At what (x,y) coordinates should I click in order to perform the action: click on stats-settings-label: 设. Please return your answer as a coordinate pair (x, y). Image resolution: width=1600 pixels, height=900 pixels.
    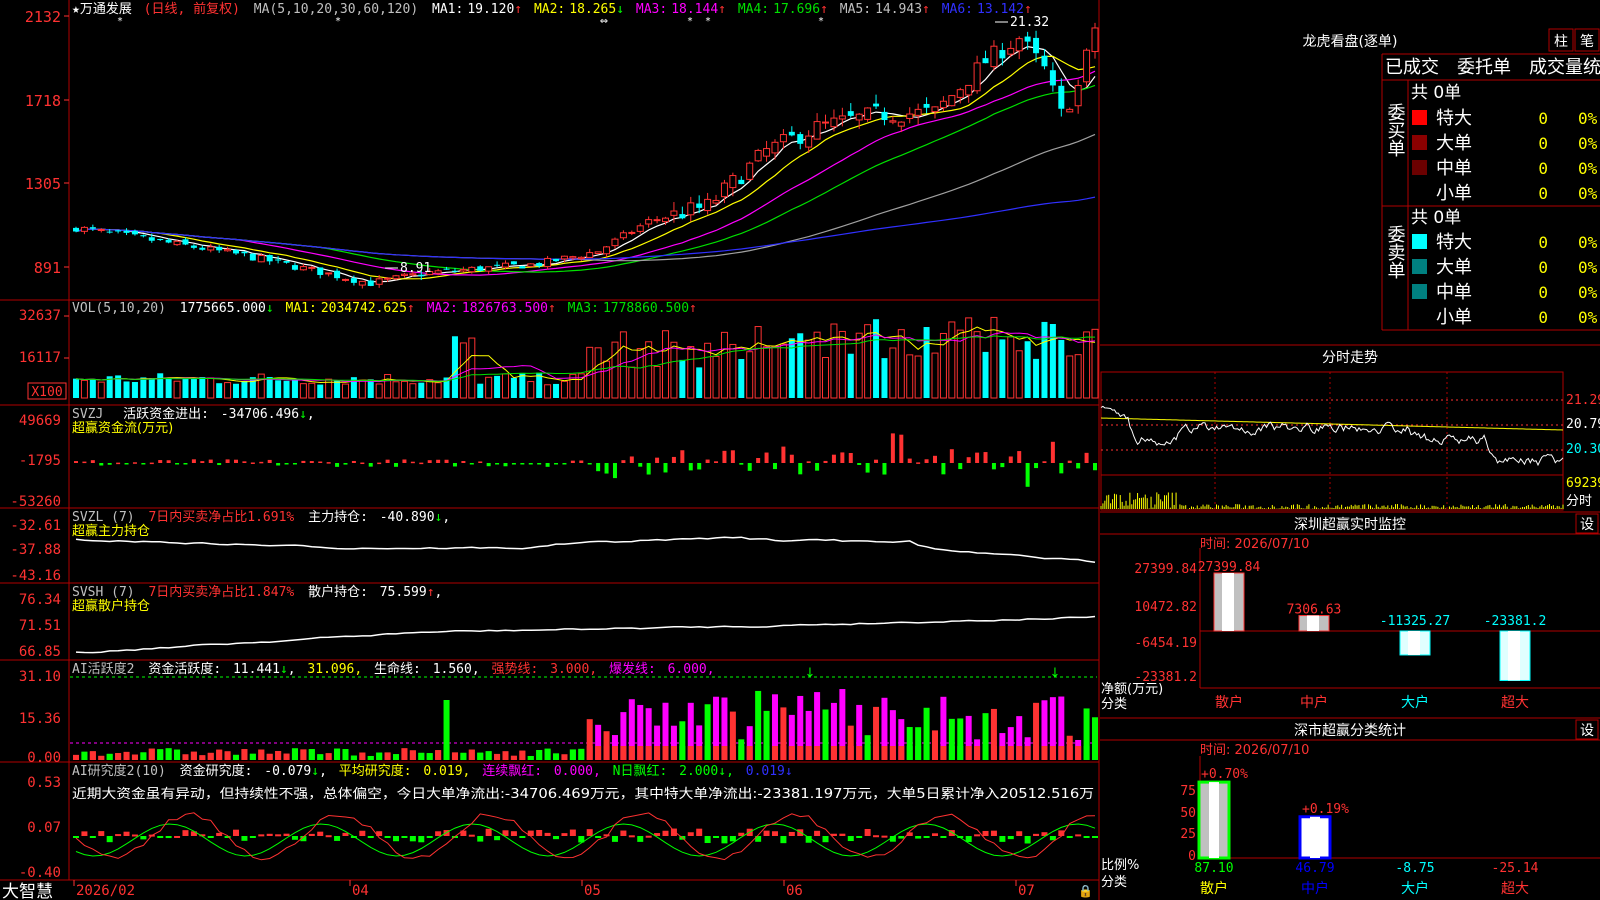
    Looking at the image, I should click on (1587, 731).